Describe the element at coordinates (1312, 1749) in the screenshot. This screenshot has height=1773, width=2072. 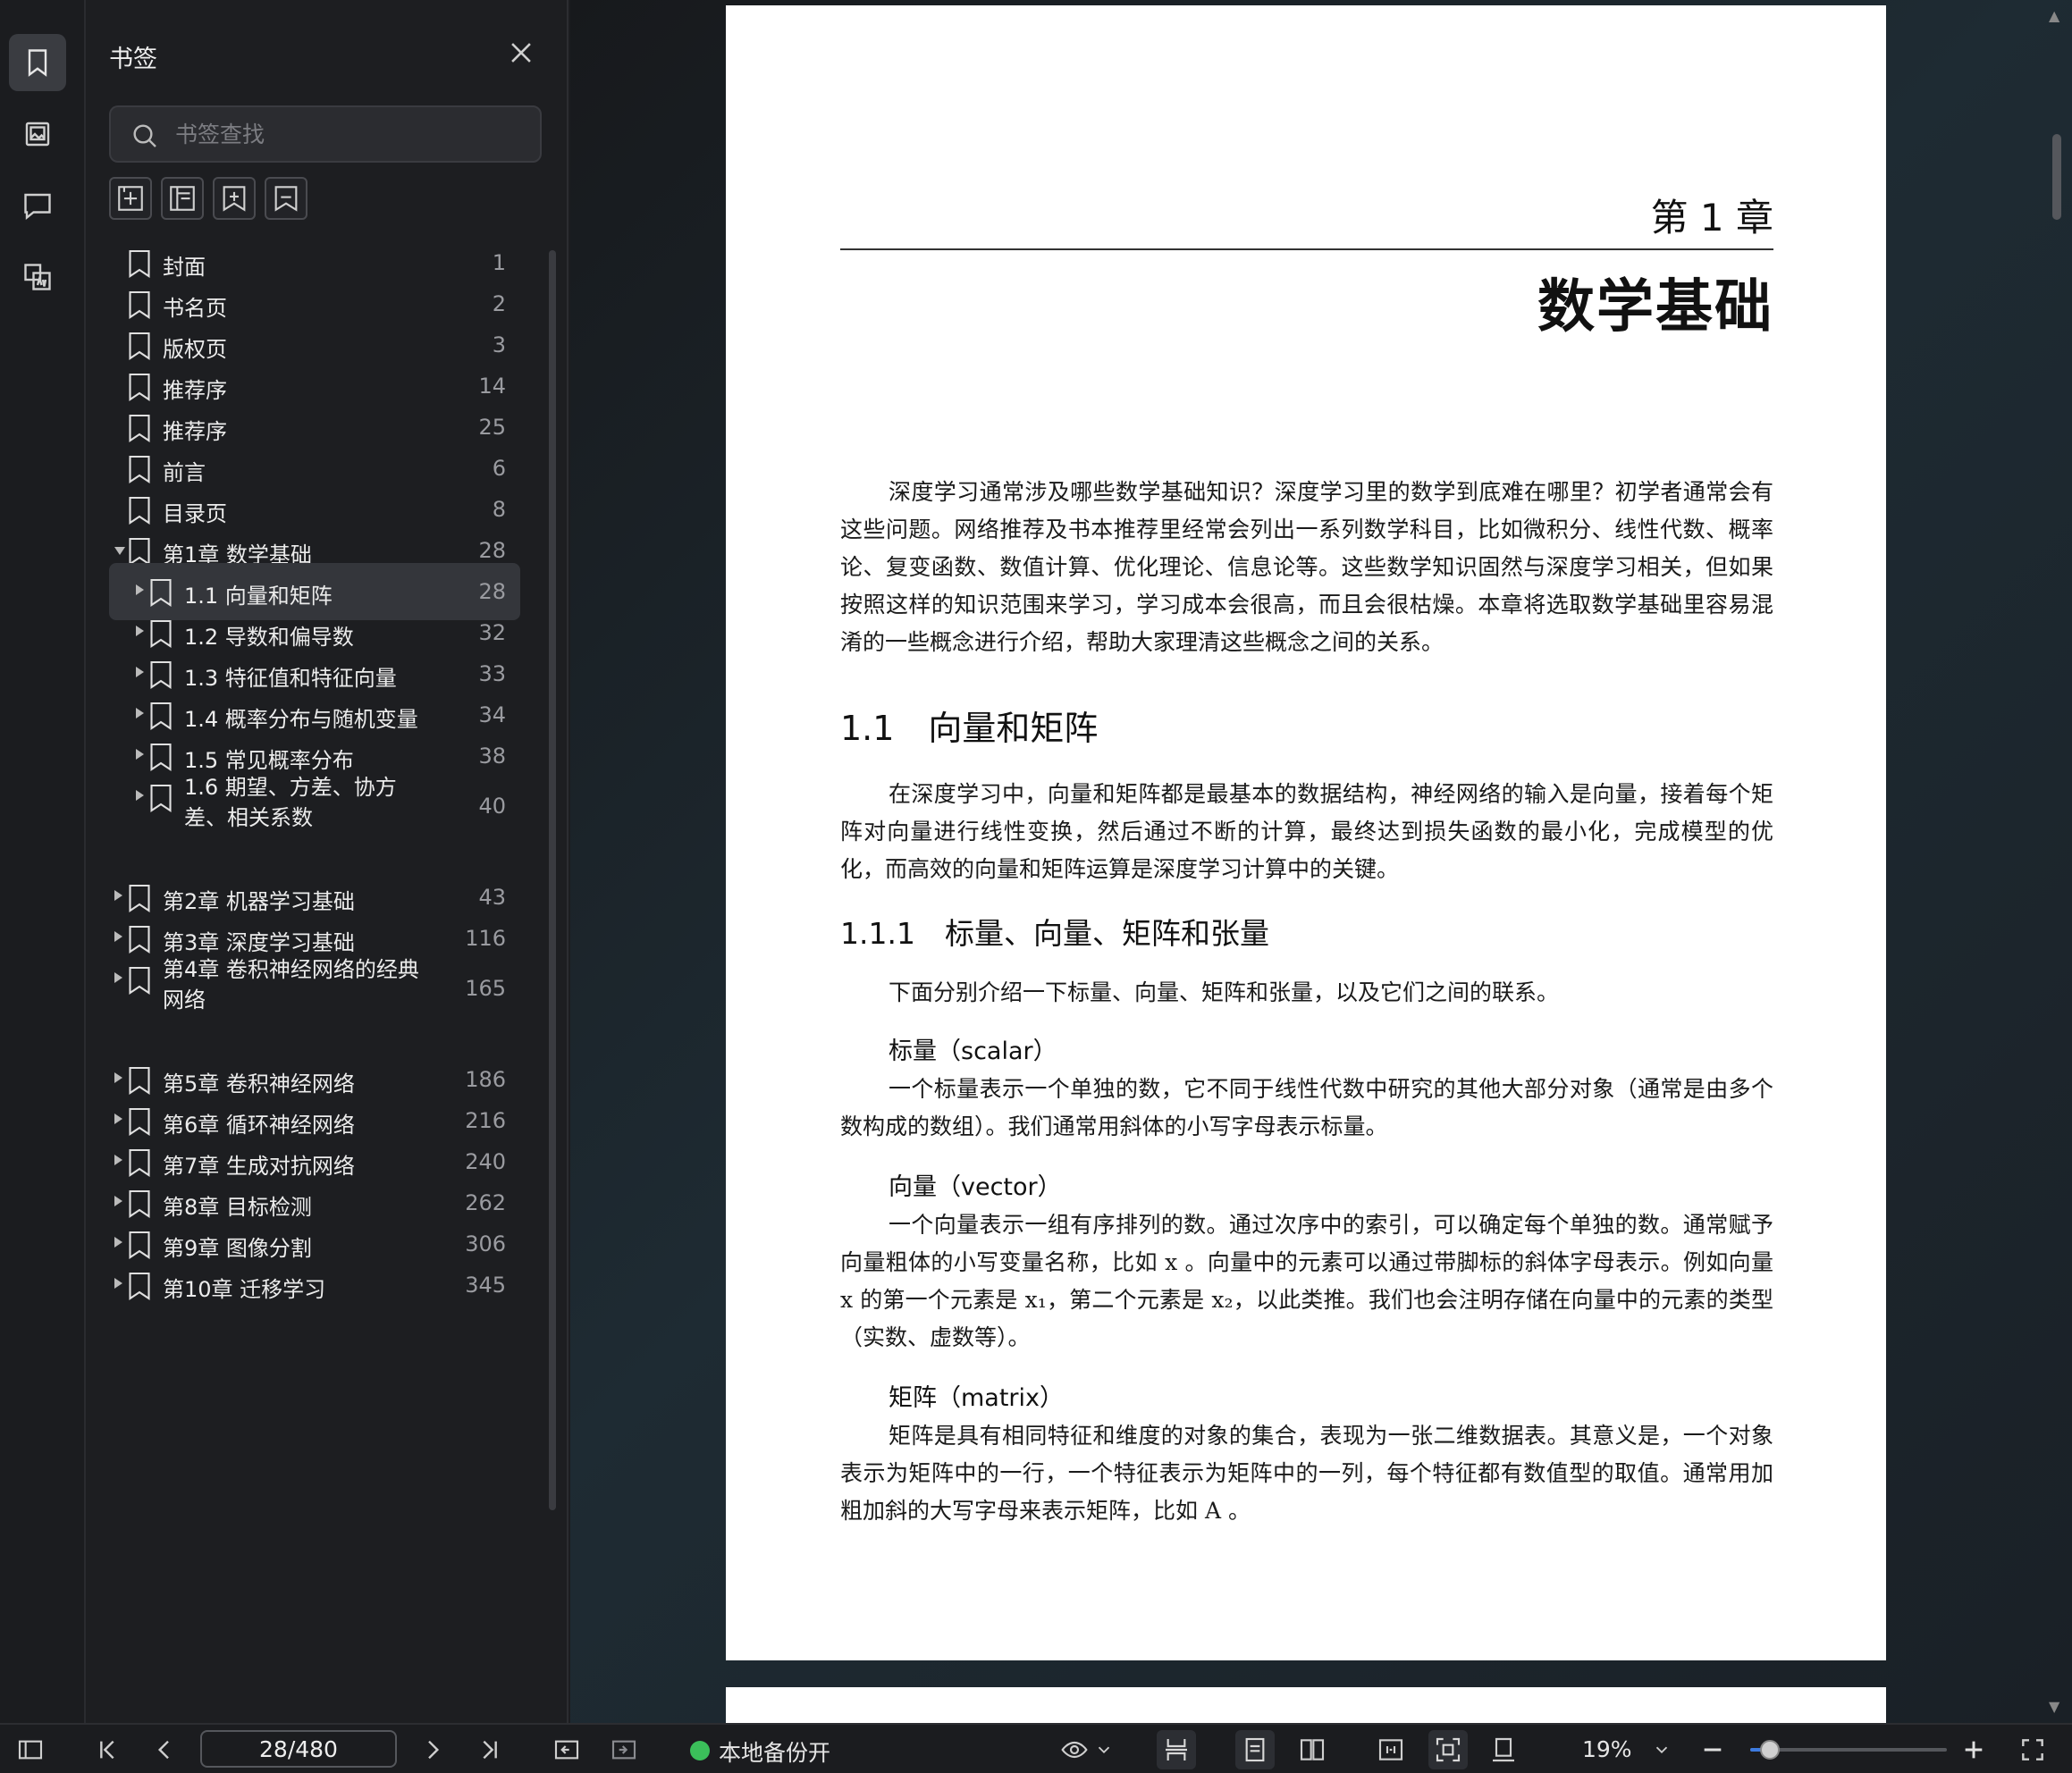
I see `two-page-icon` at that location.